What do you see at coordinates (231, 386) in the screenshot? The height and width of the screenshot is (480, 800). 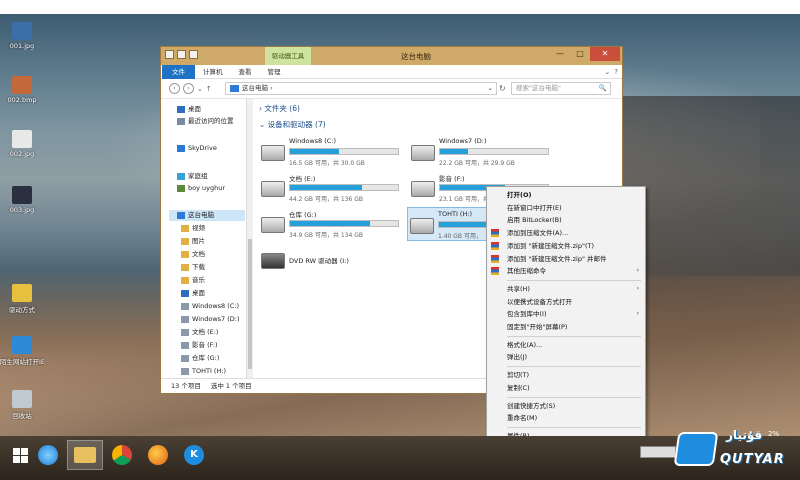 I see `selected-count: 选中 1 个项目` at bounding box center [231, 386].